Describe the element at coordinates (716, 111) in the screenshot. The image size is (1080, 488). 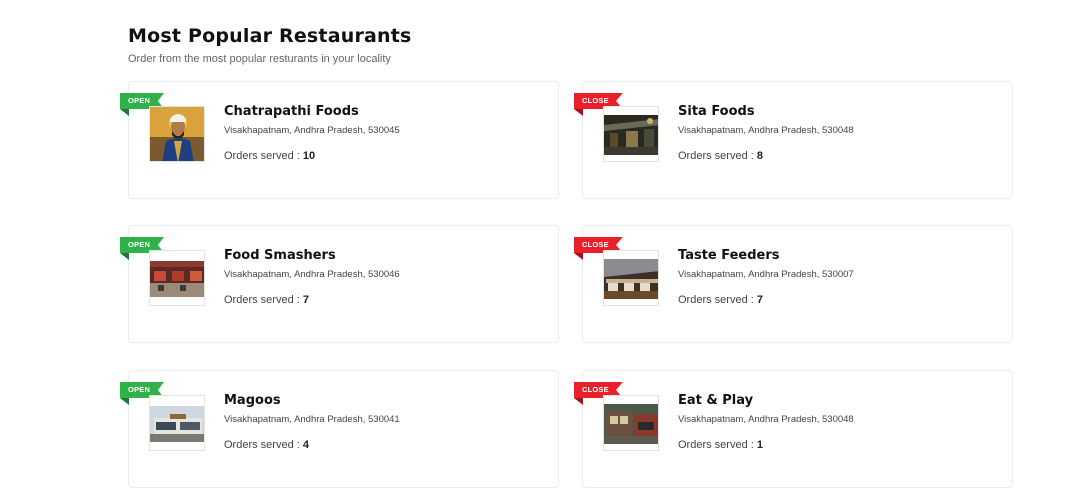
I see `restaurant-name: Sita Foods` at that location.